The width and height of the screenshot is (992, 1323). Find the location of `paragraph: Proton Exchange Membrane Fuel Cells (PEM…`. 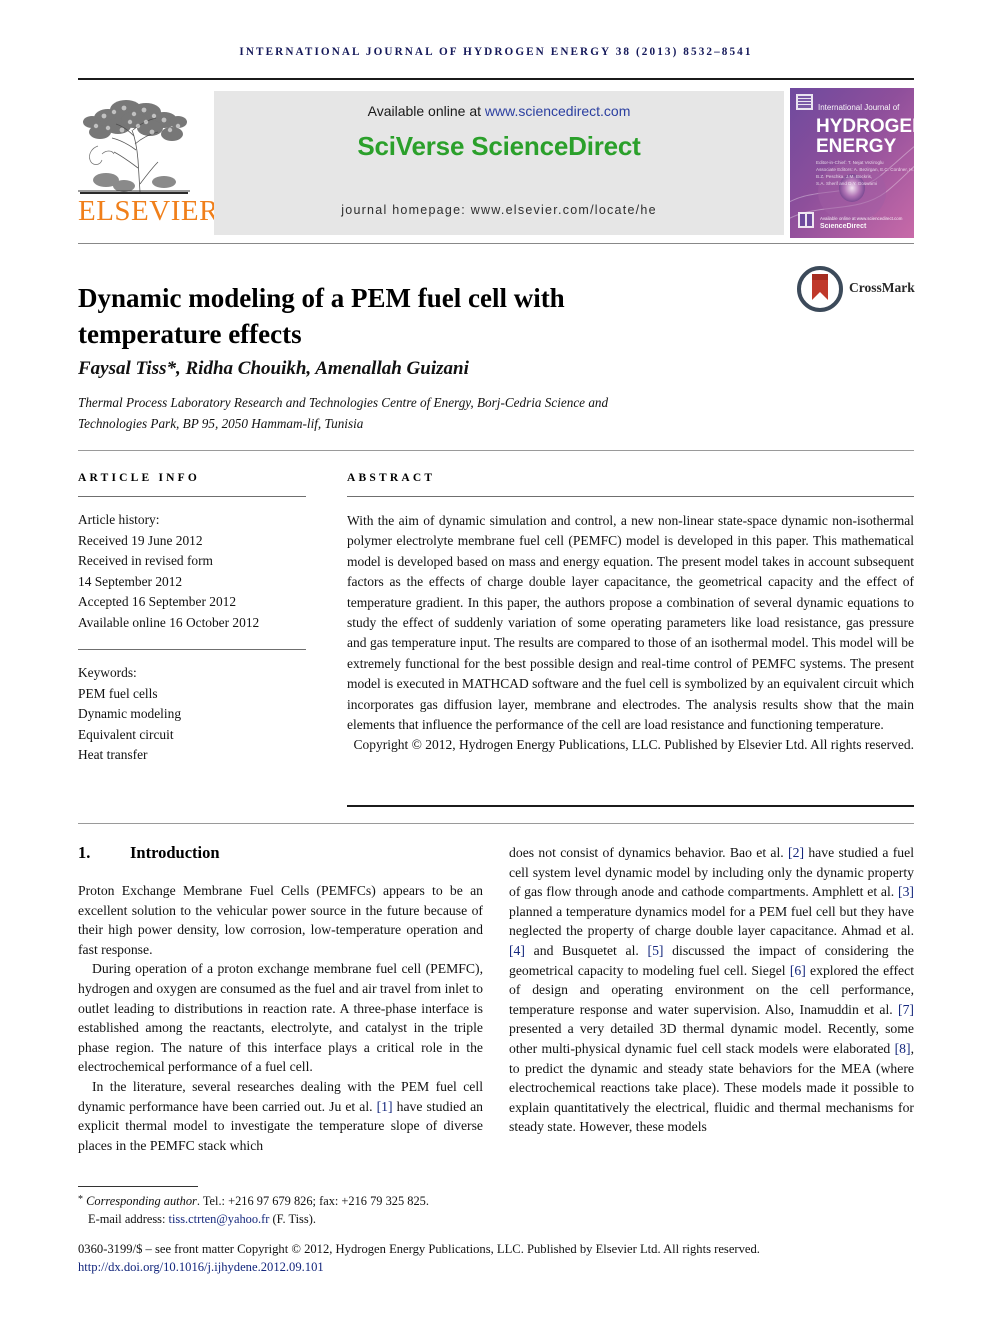

paragraph: Proton Exchange Membrane Fuel Cells (PEM… is located at coordinates (280, 920).